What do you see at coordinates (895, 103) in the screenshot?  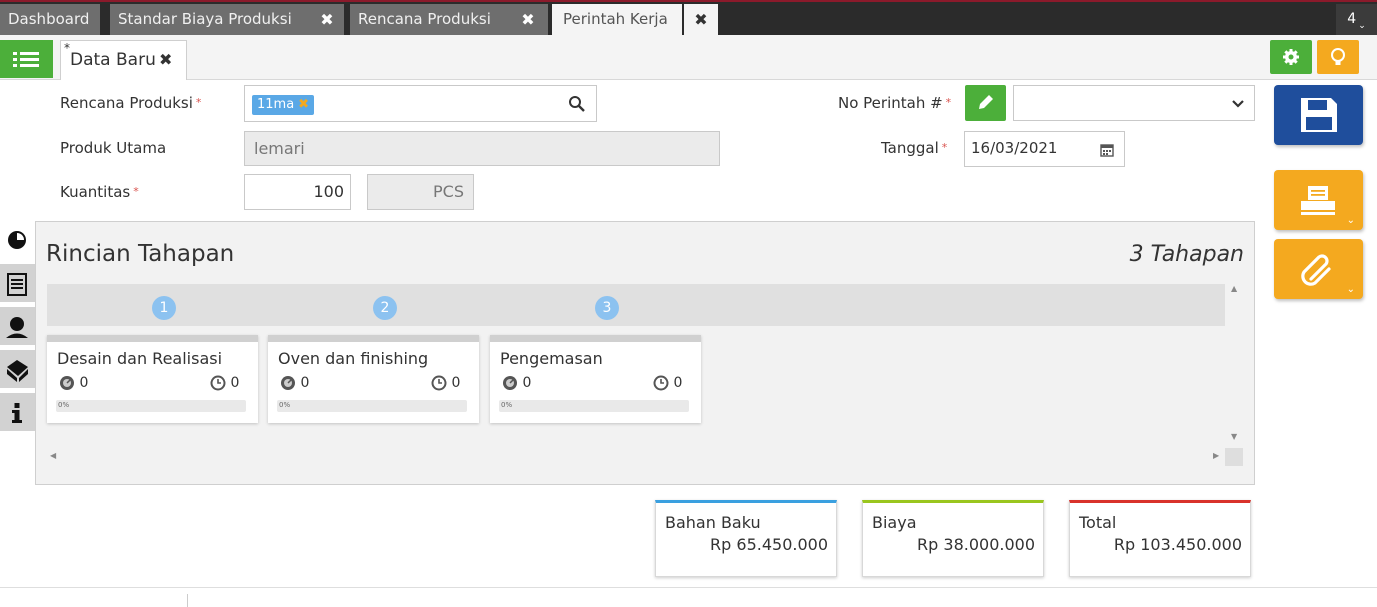 I see `no-perintah-label: No Perintah # *` at bounding box center [895, 103].